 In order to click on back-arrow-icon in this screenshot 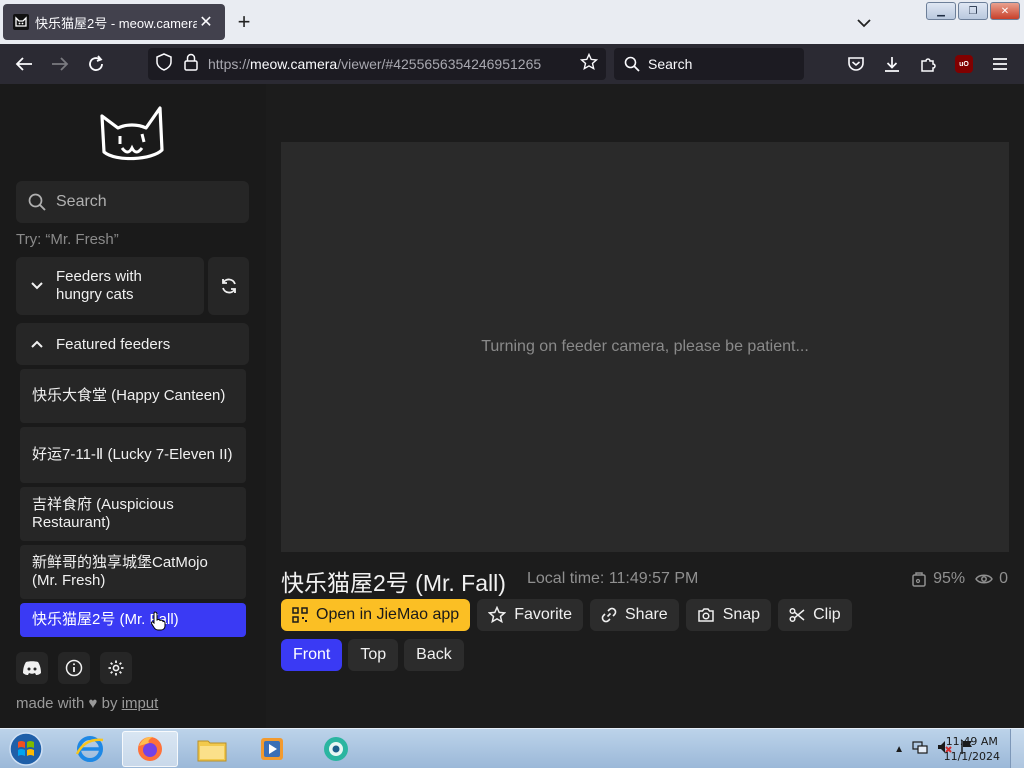, I will do `click(24, 64)`.